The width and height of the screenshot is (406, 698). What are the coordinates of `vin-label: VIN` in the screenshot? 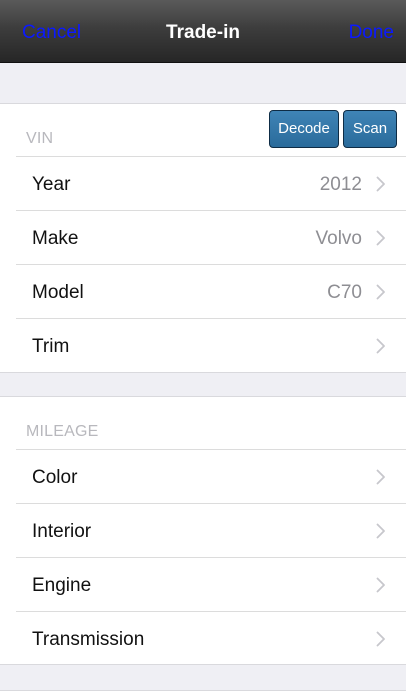 It's located at (40, 138).